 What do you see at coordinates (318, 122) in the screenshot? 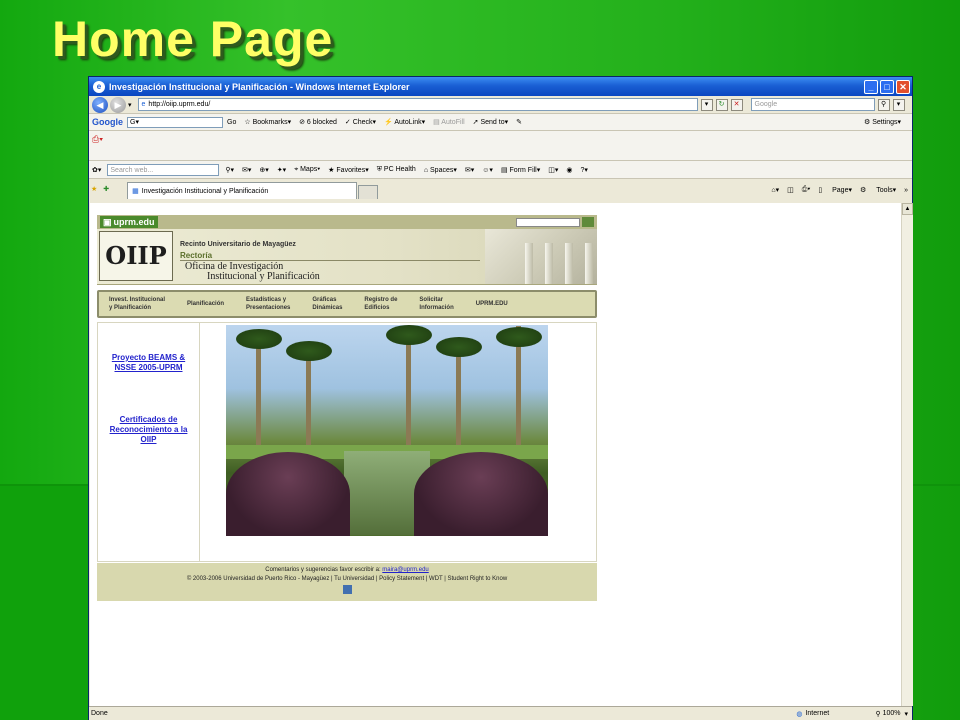
I see `popup-blocker-button: ⊘ 6 blocked` at bounding box center [318, 122].